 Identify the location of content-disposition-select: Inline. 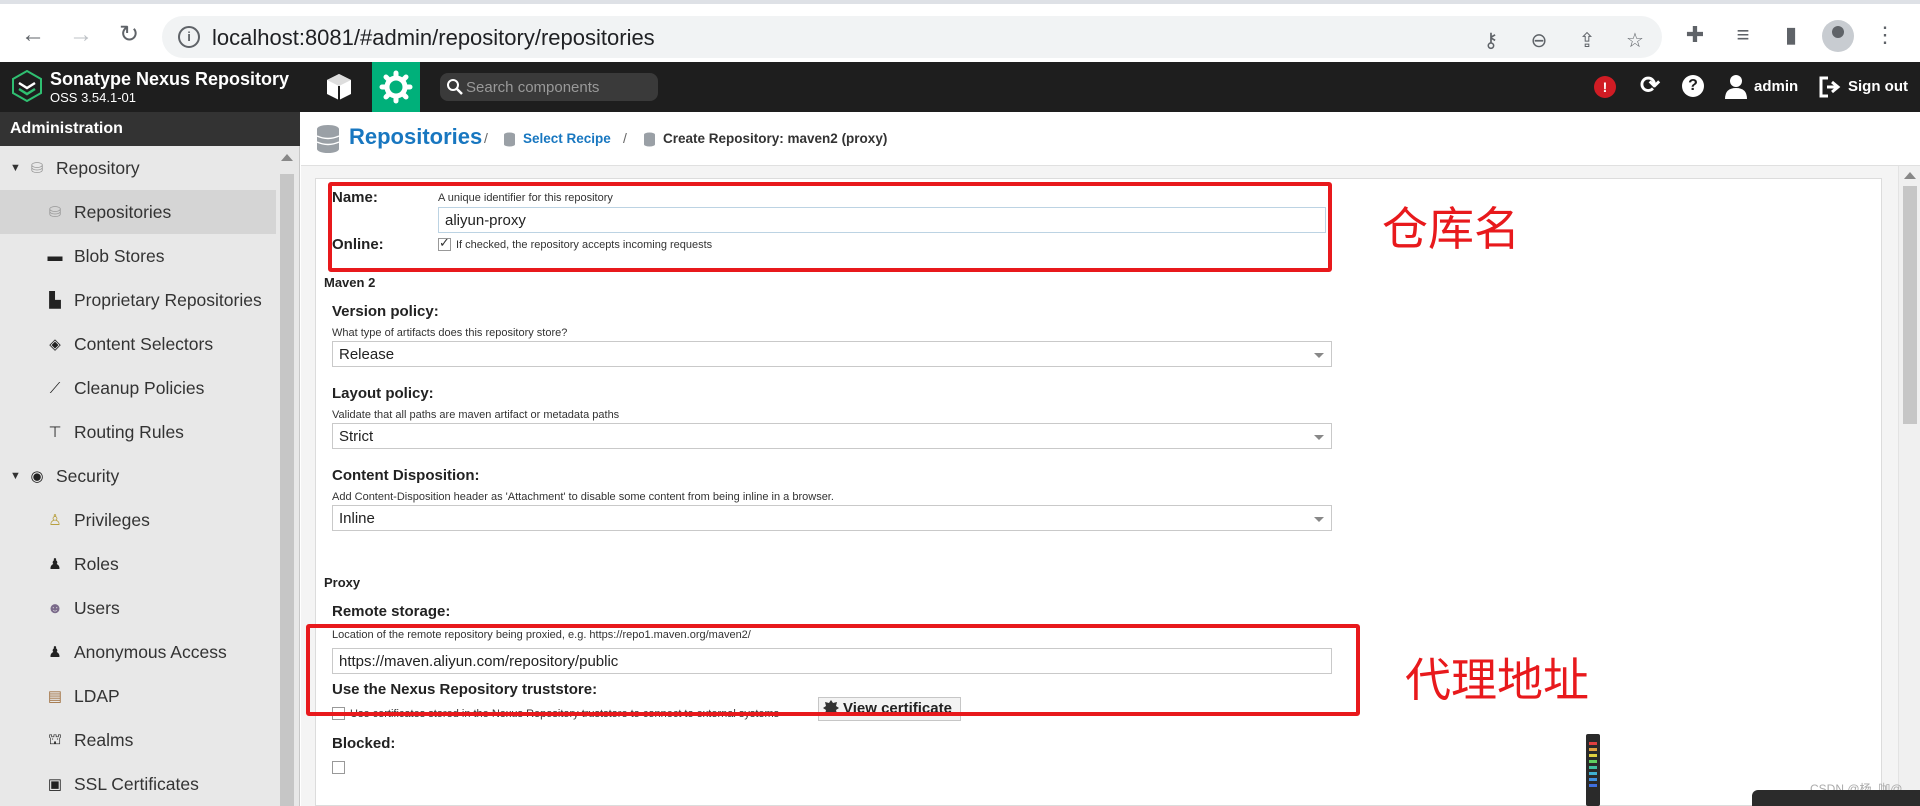
(832, 518).